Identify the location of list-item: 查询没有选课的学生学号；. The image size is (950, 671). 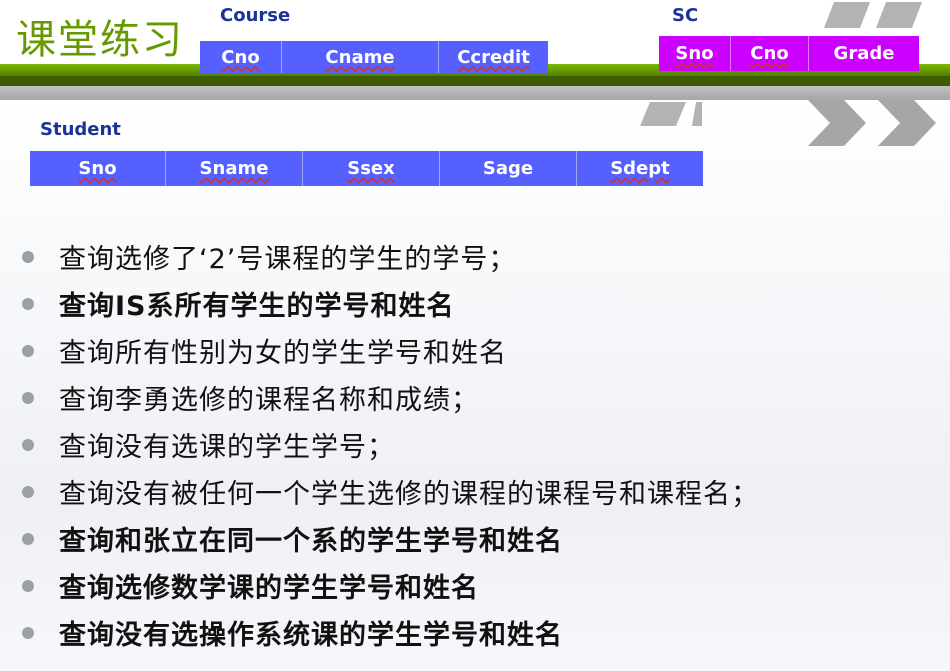
(477, 444).